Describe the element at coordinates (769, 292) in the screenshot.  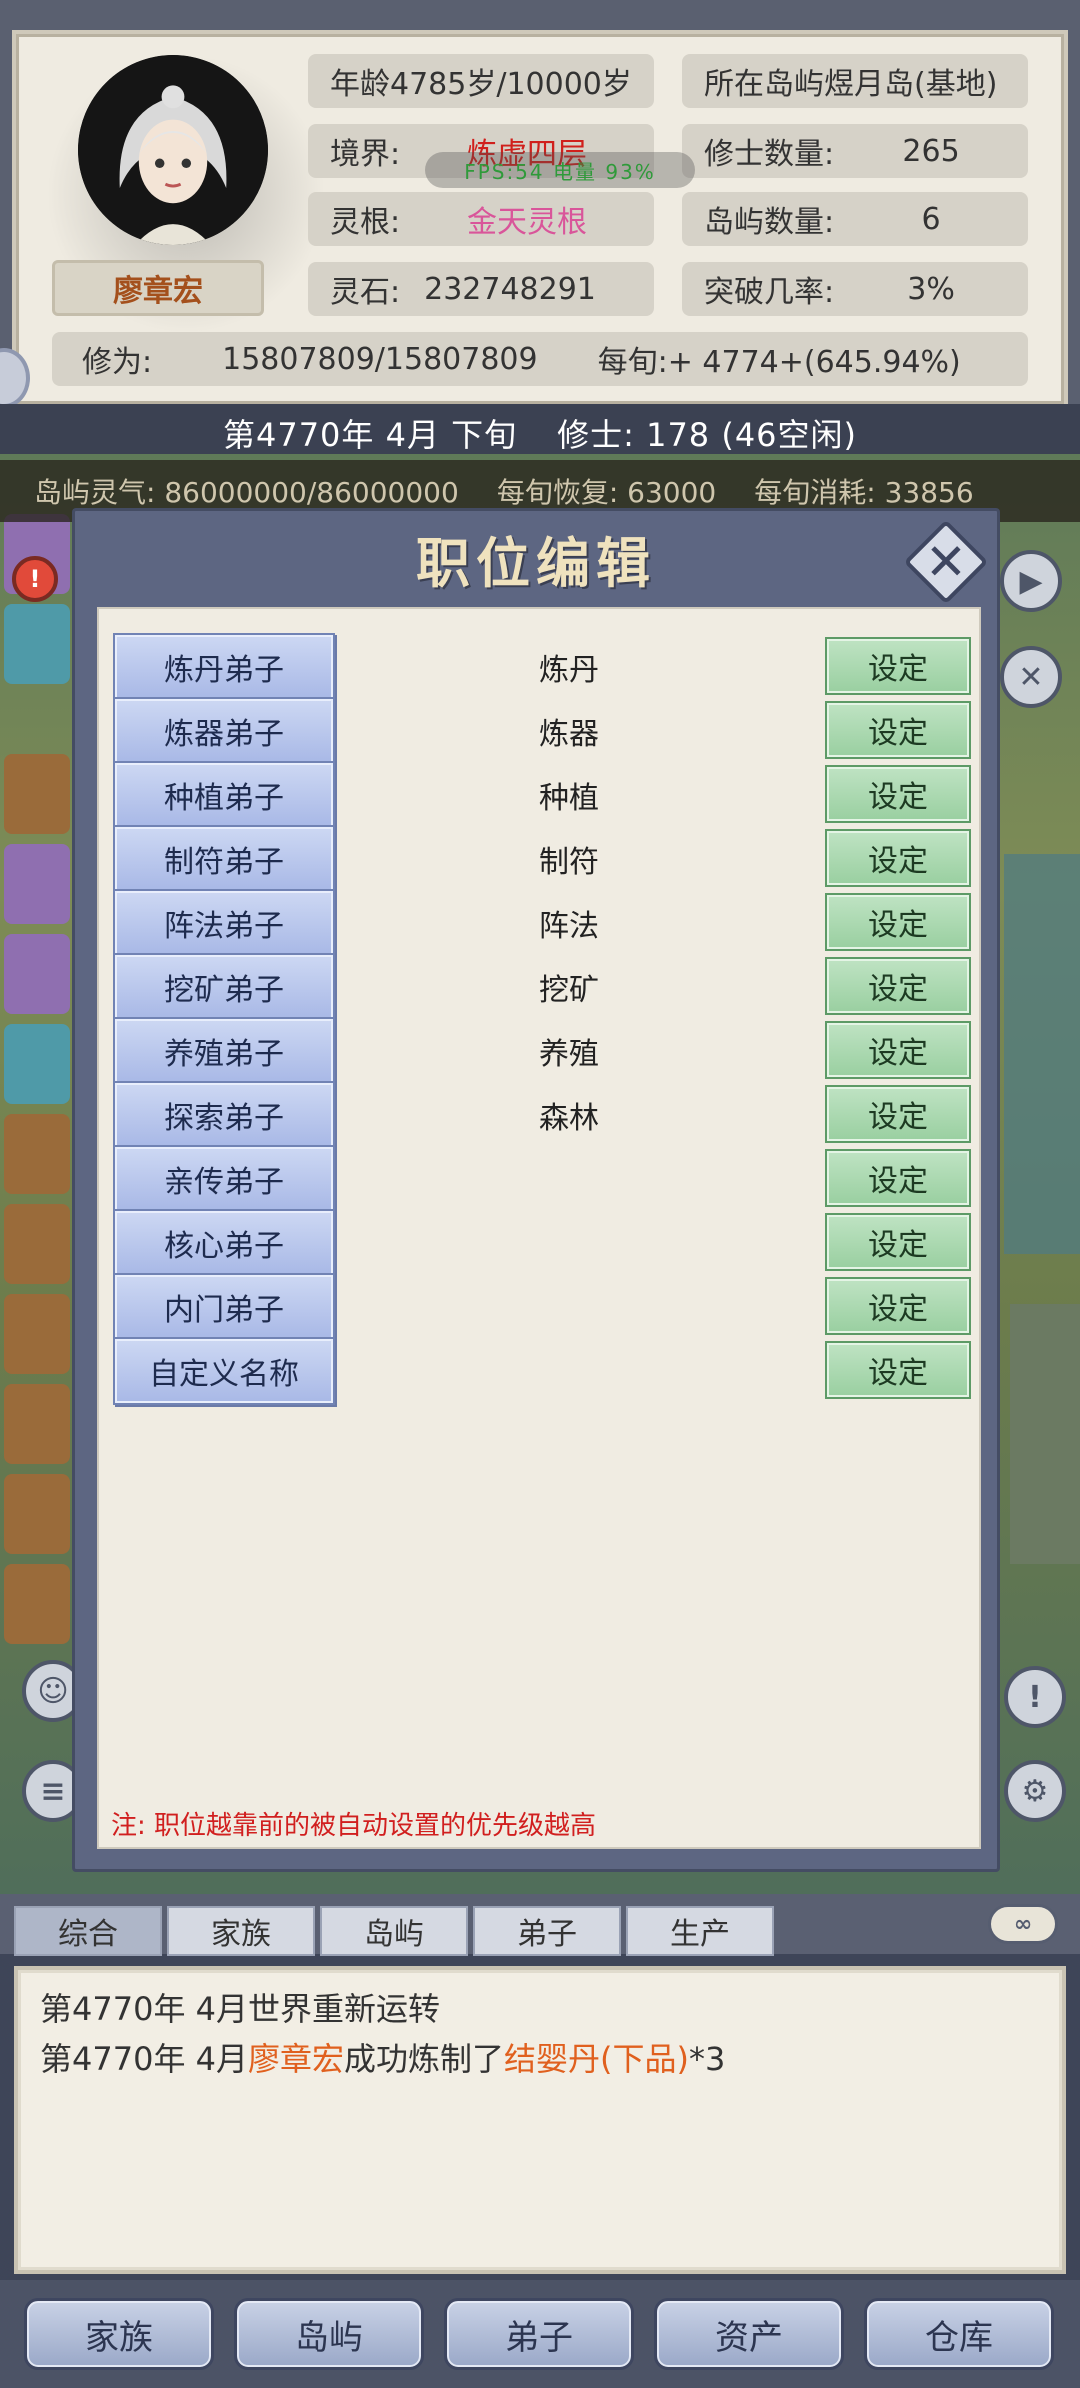
I see `breakthrough-label: 突破几率:` at that location.